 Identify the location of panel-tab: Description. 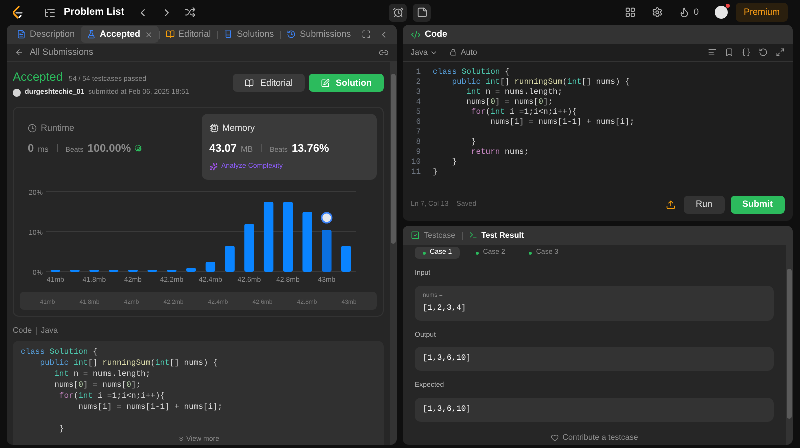
(46, 34).